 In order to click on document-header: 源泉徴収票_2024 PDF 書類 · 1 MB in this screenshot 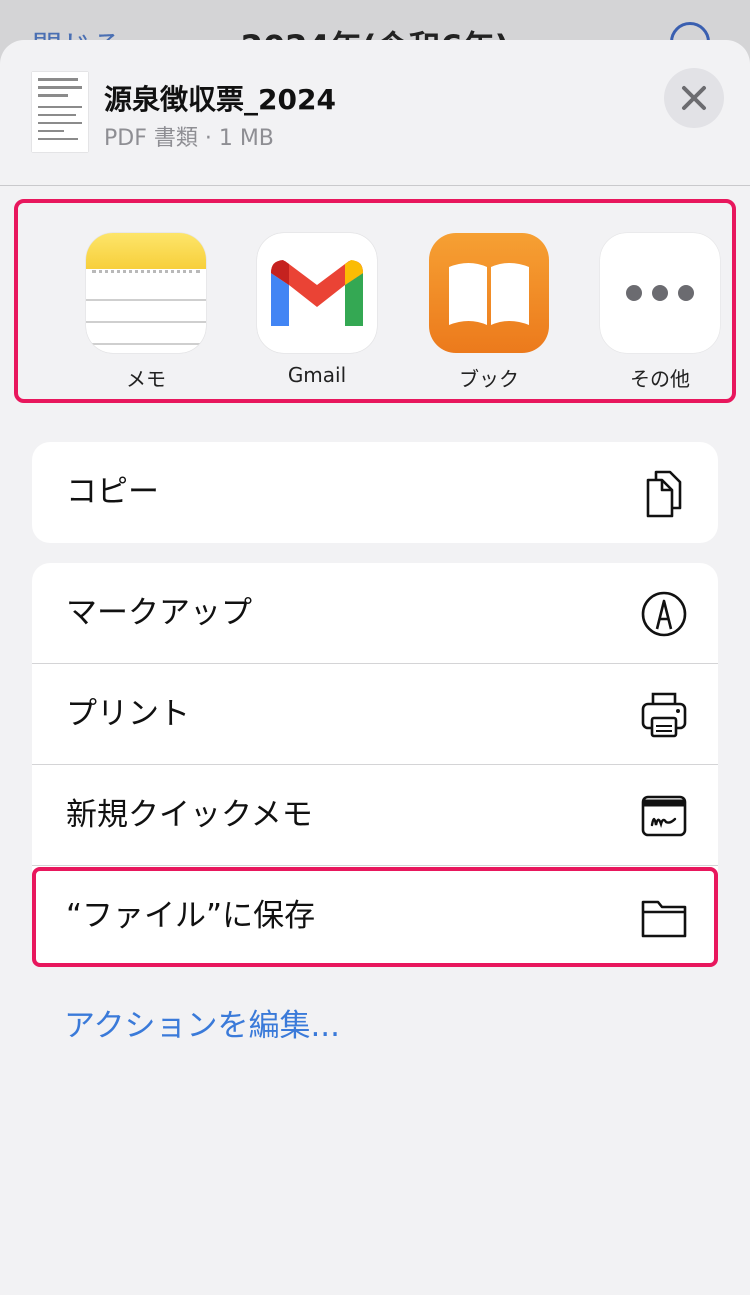, I will do `click(375, 113)`.